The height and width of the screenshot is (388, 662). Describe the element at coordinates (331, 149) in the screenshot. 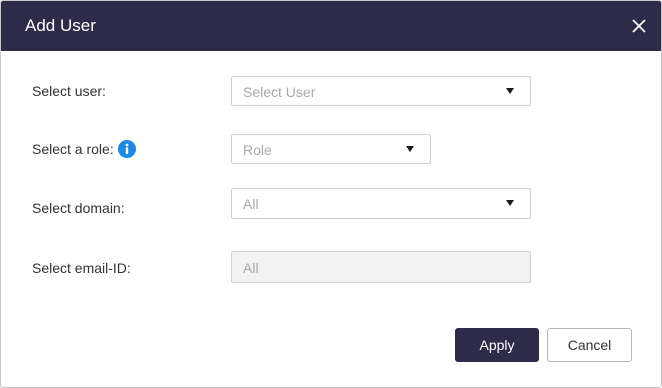

I see `select-role-dropdown: Role` at that location.